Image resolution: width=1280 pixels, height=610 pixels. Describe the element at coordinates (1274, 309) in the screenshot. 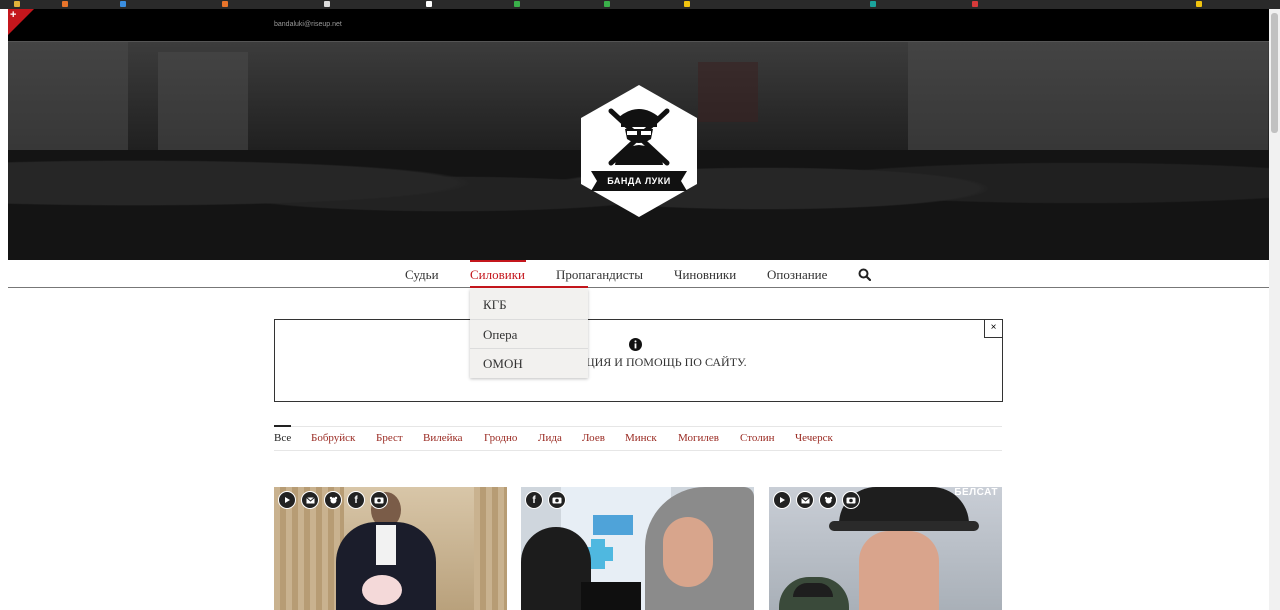

I see `page-scrollbar` at that location.